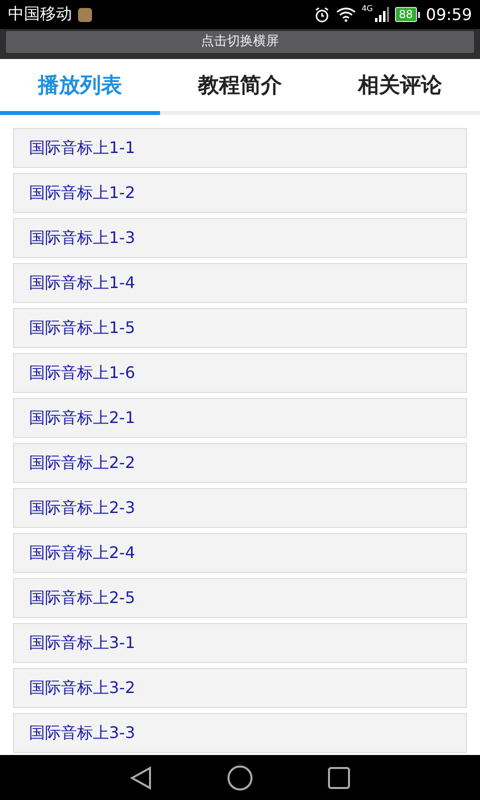 The height and width of the screenshot is (800, 480). Describe the element at coordinates (240, 328) in the screenshot. I see `playlist-item: 国际音标上1-5` at that location.